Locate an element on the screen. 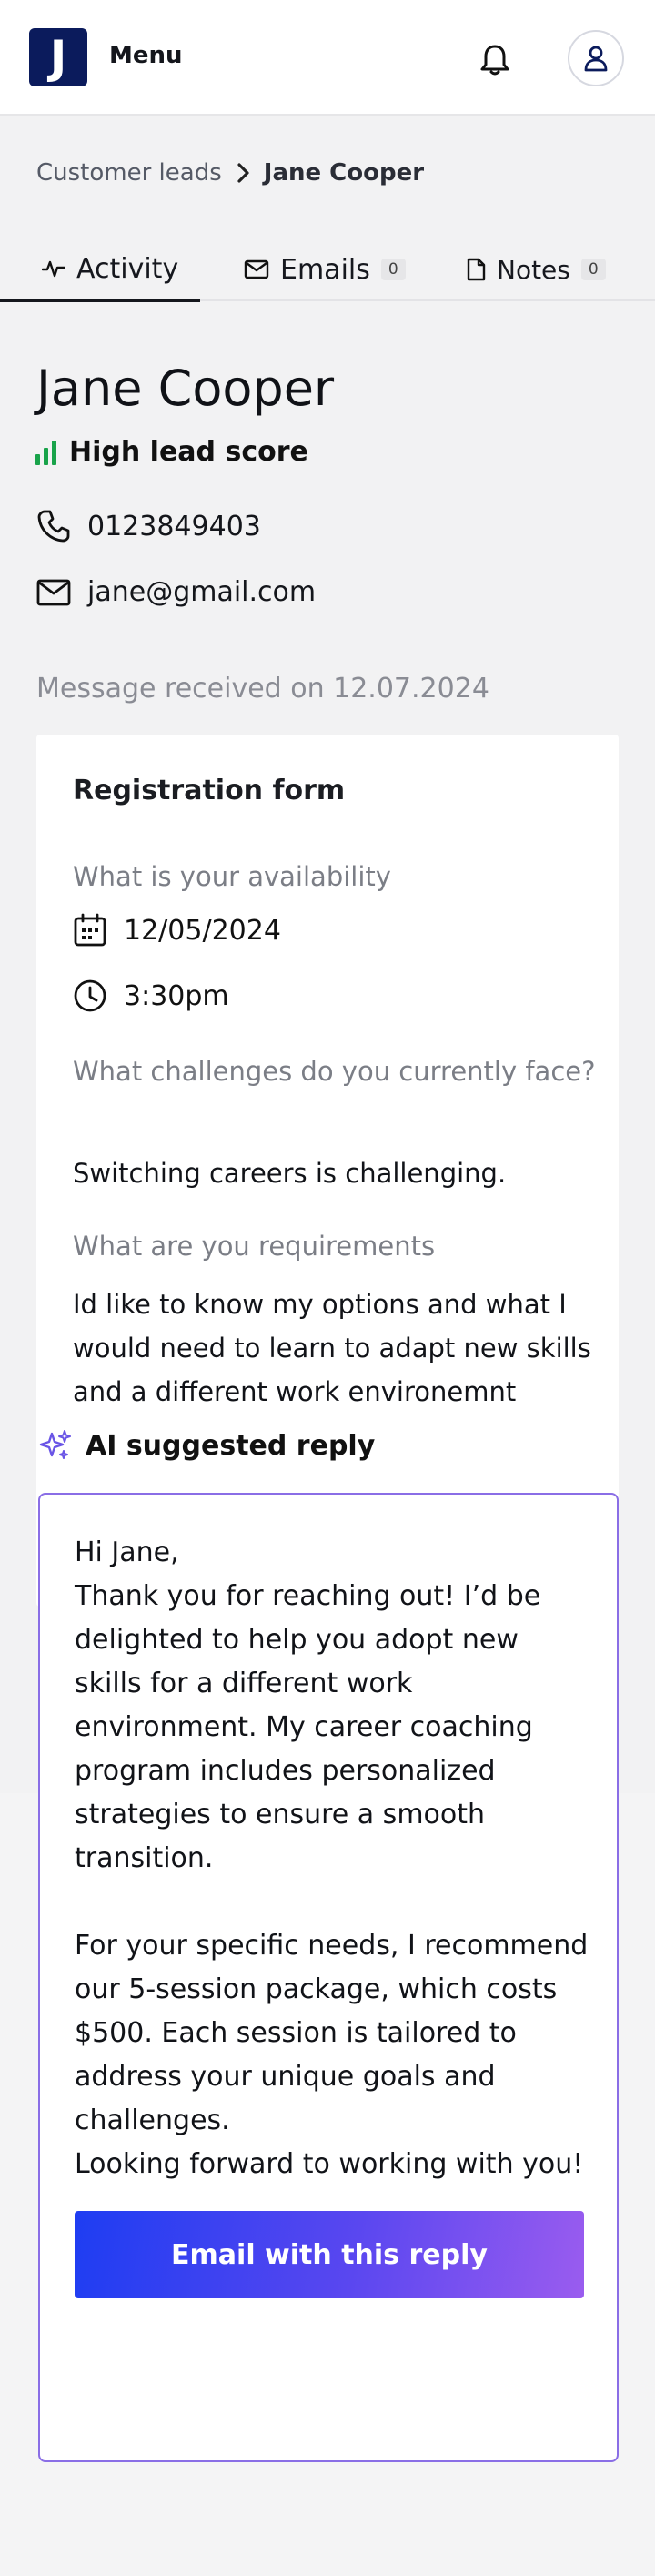 The width and height of the screenshot is (655, 2576). tab-activity: Activity is located at coordinates (100, 270).